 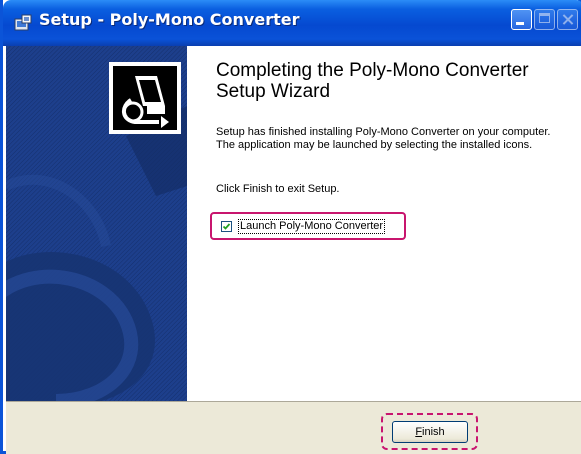 I want to click on installer-computer-icon, so click(x=145, y=98).